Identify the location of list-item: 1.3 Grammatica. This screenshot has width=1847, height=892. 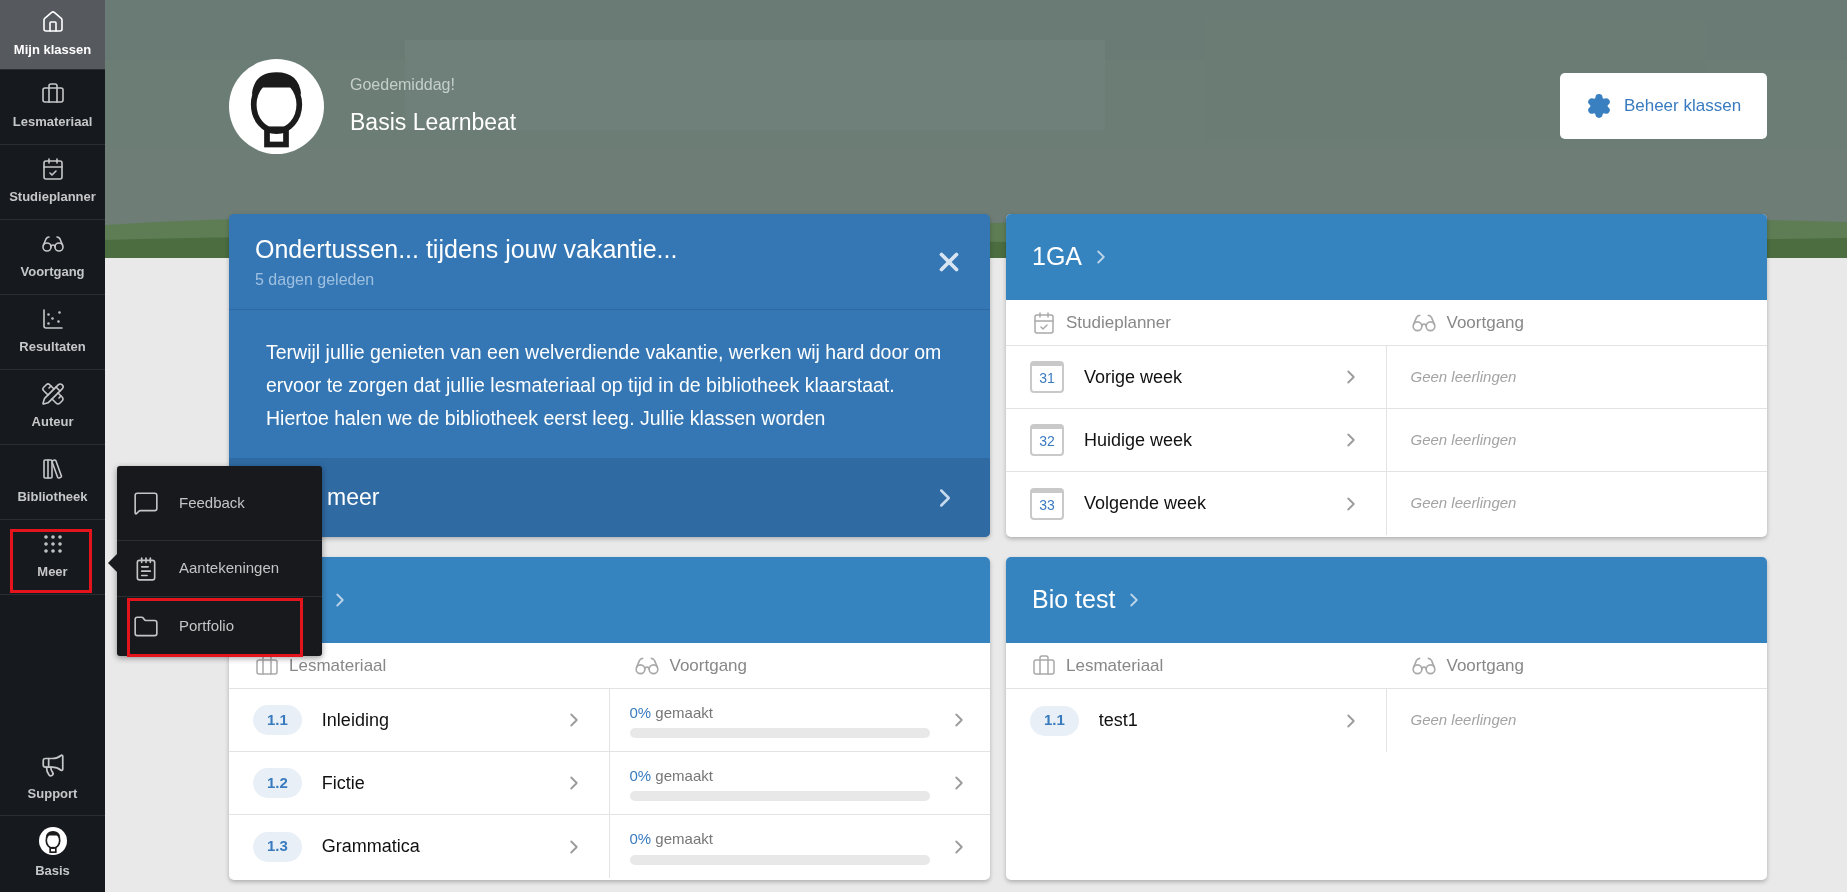
(419, 846).